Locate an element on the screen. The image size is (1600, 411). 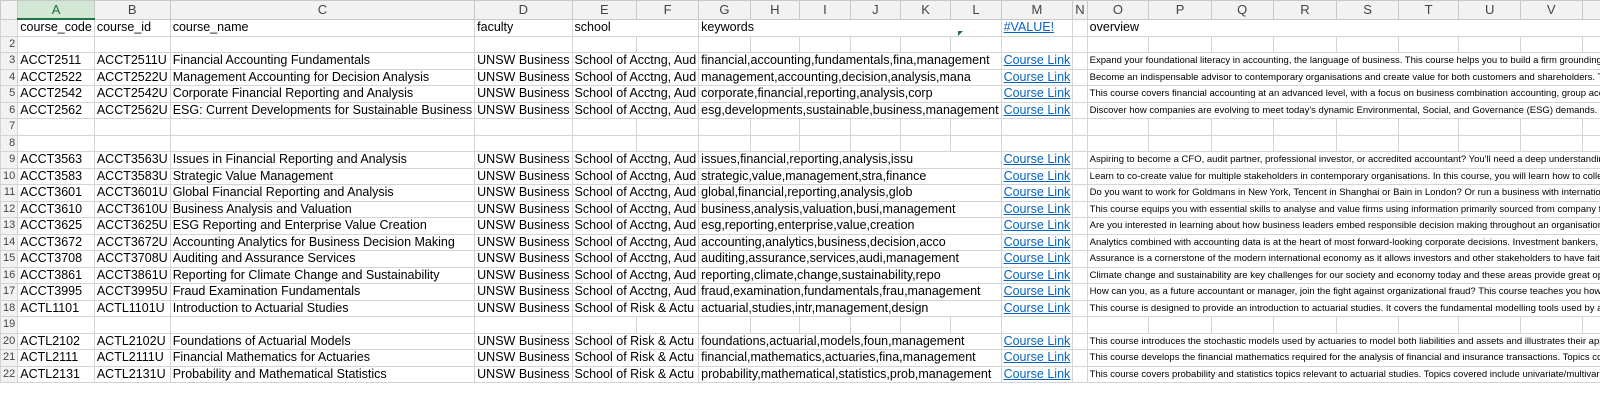
column-header-b: B is located at coordinates (132, 10).